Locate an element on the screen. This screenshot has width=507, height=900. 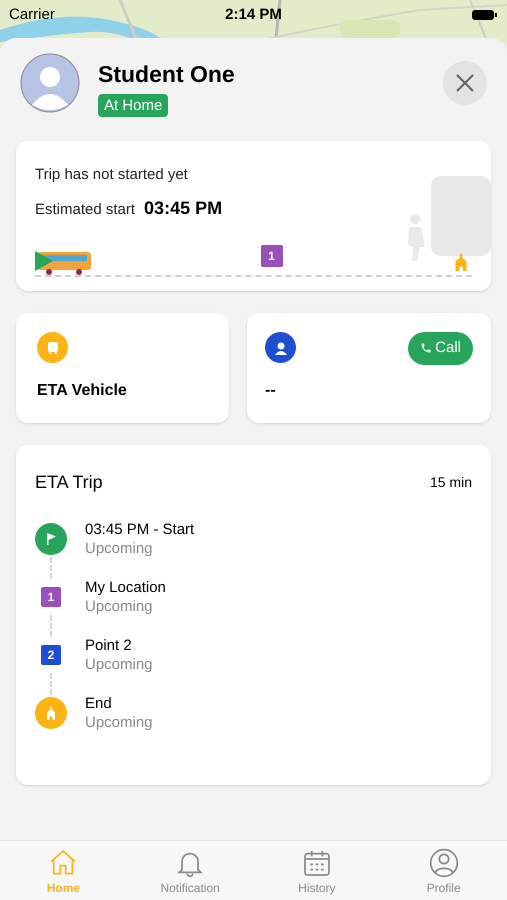
phone-icon is located at coordinates (426, 348).